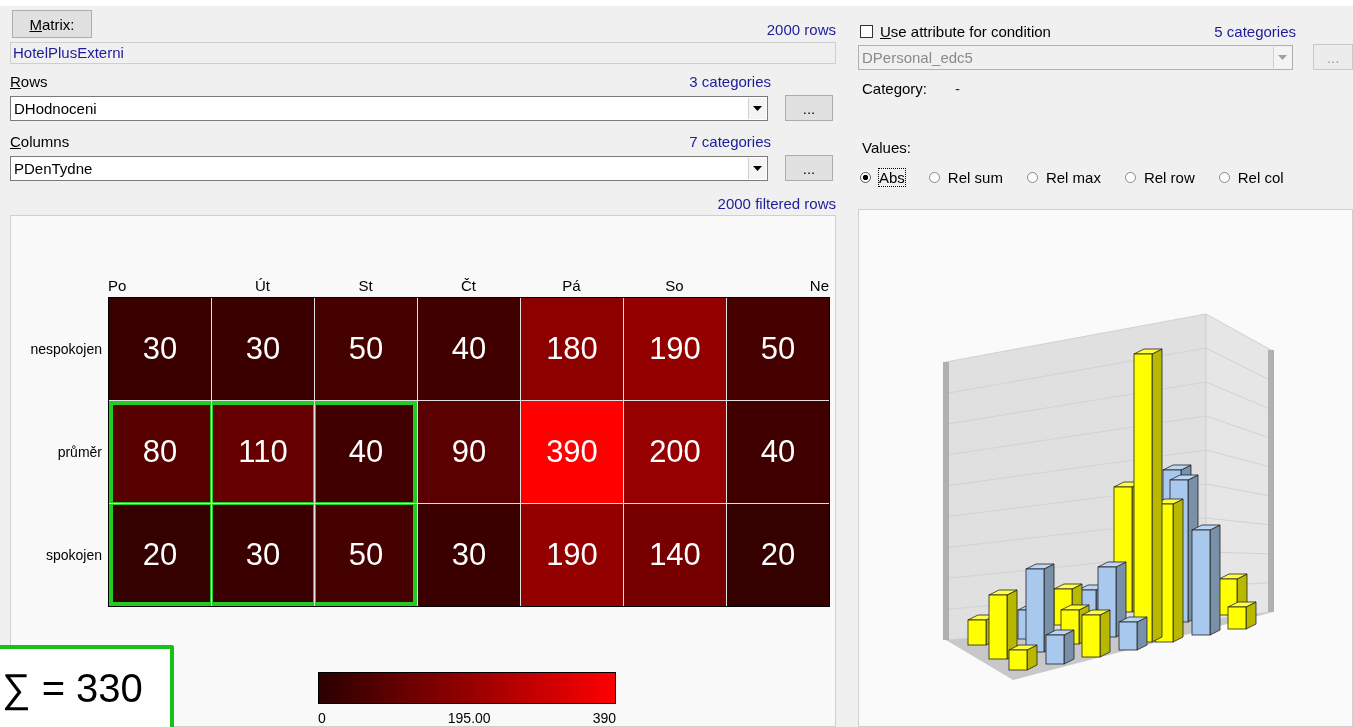  I want to click on category-count: 7 categories, so click(730, 142).